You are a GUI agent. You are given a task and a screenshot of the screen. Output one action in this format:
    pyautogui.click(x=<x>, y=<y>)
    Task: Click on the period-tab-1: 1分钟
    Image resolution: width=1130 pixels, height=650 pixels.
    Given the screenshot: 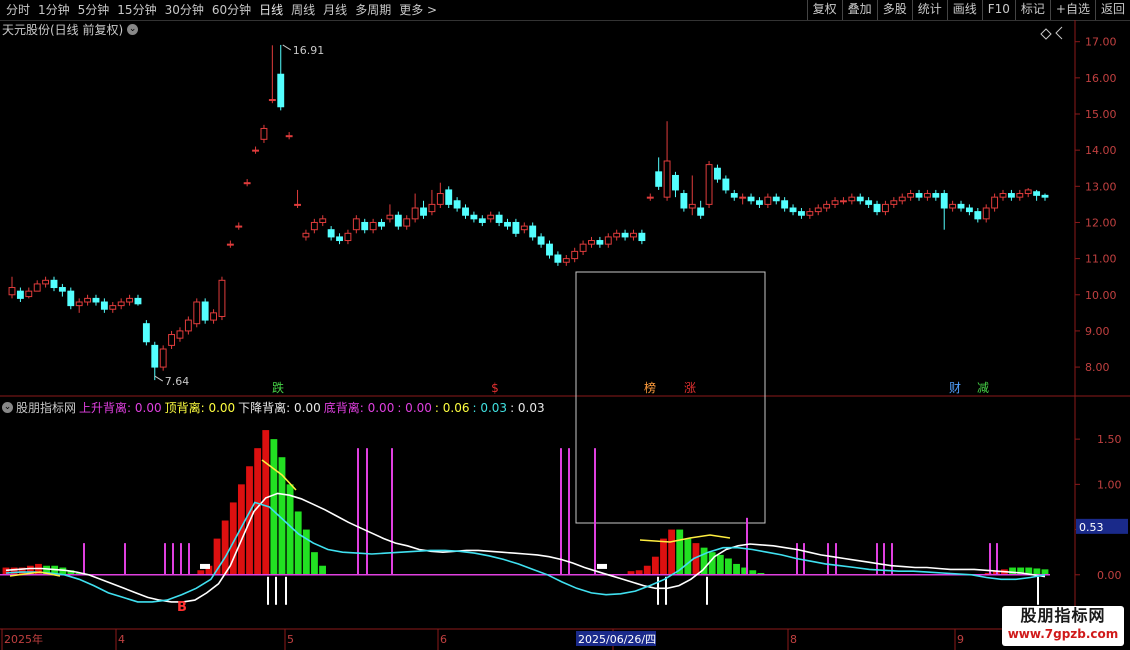 What is the action you would take?
    pyautogui.click(x=54, y=10)
    